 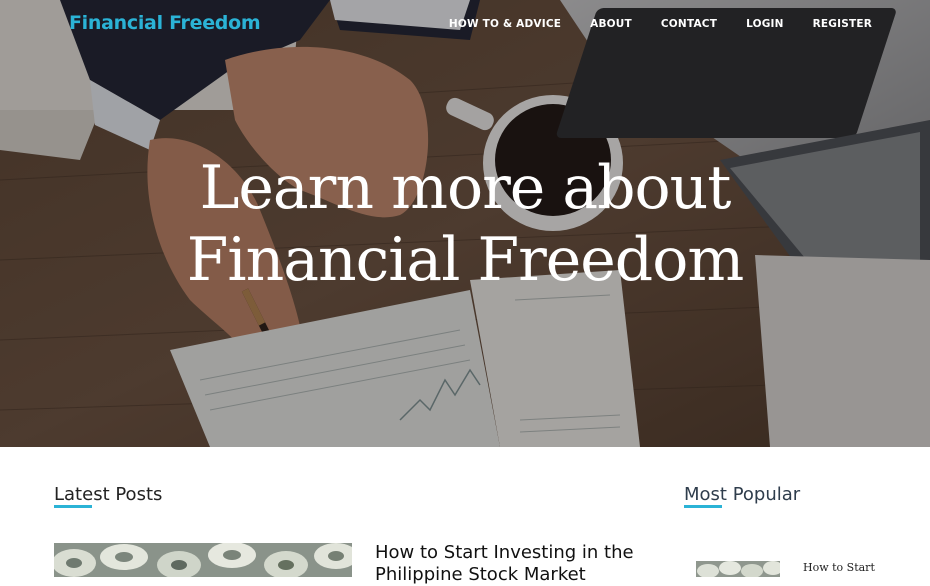 I want to click on nav-login: LOGIN, so click(x=765, y=24).